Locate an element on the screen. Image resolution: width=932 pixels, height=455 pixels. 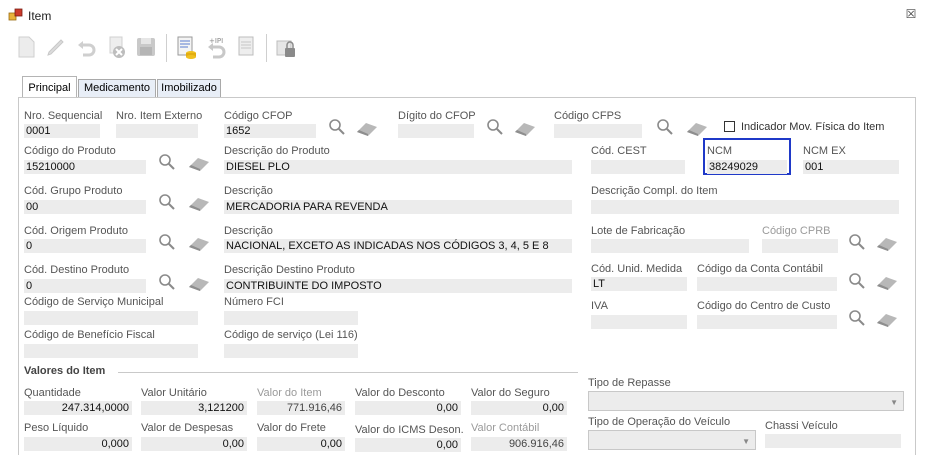
peso-liquido-label: Peso Líquido is located at coordinates (56, 428).